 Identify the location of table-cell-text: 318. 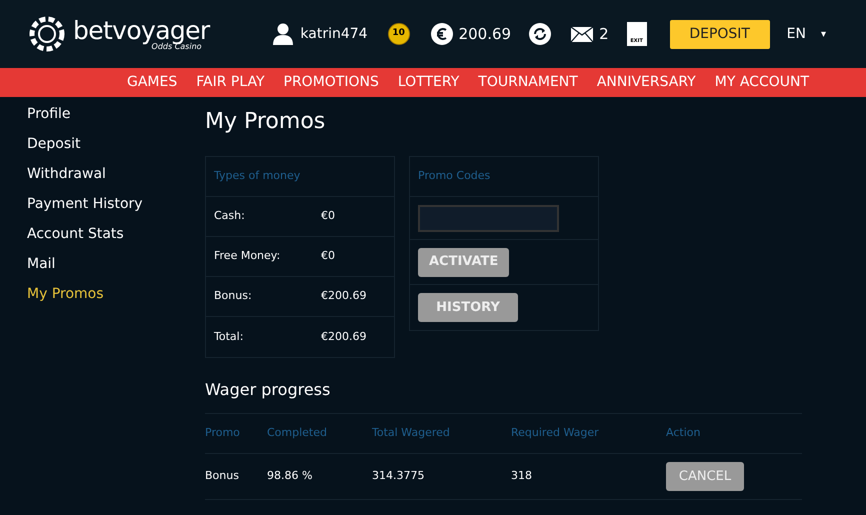
(522, 476).